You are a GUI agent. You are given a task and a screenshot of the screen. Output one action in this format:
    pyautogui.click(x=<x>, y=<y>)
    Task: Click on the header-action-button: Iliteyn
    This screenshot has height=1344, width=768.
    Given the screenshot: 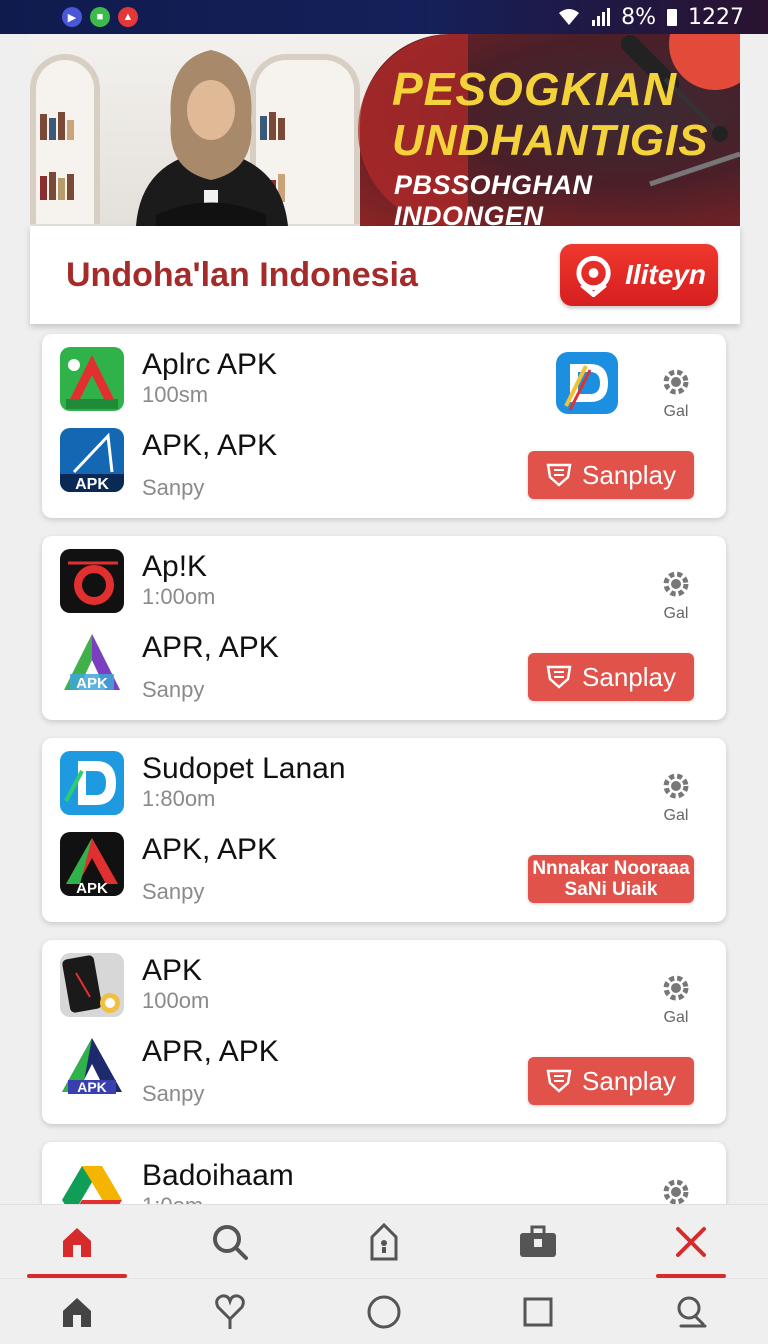 What is the action you would take?
    pyautogui.click(x=639, y=275)
    